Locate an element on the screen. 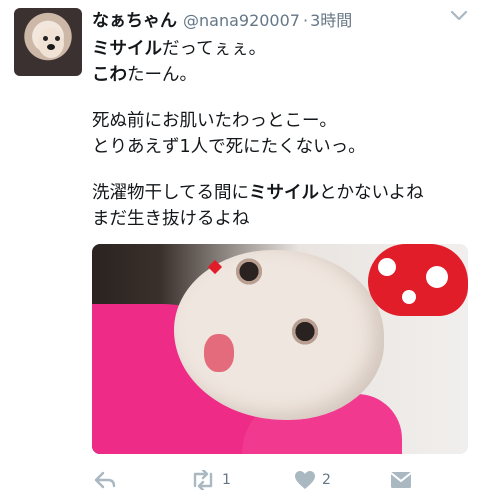  tweet-text-segment: 死ぬ前にお肌いたわっとこー。 is located at coordinates (214, 121).